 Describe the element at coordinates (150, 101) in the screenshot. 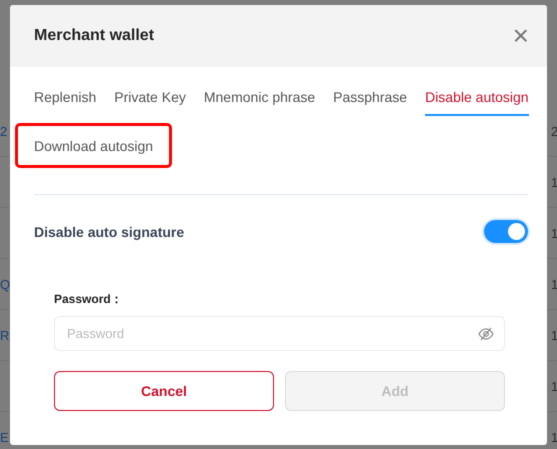

I see `tab: Private Key` at that location.